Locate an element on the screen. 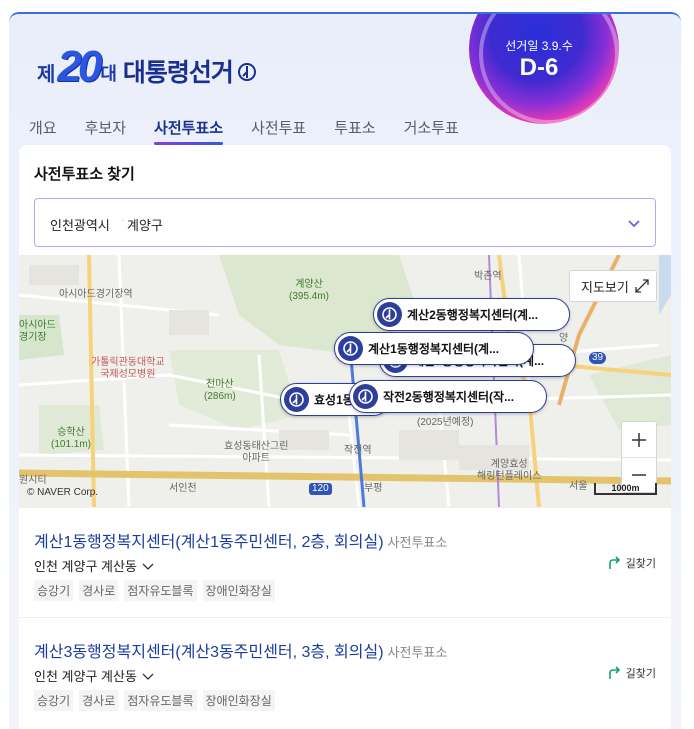 This screenshot has width=694, height=729. map-view-button: 지도보기 is located at coordinates (613, 286).